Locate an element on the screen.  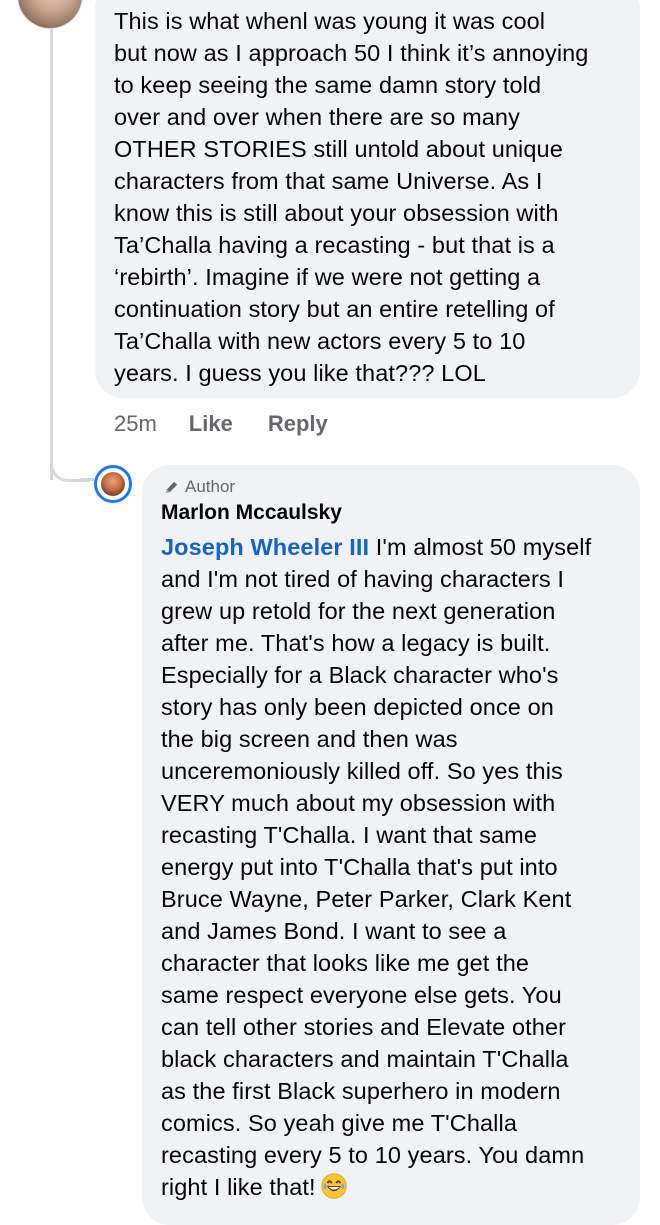
like-button: Like is located at coordinates (211, 424).